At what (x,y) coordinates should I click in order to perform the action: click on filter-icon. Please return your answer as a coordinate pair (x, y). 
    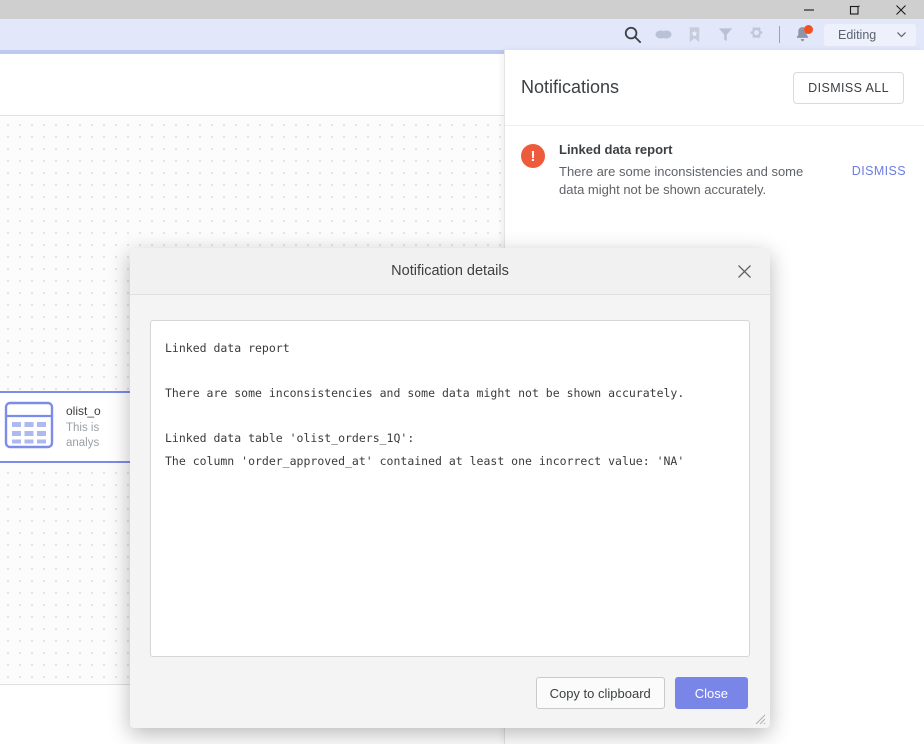
    Looking at the image, I should click on (725, 35).